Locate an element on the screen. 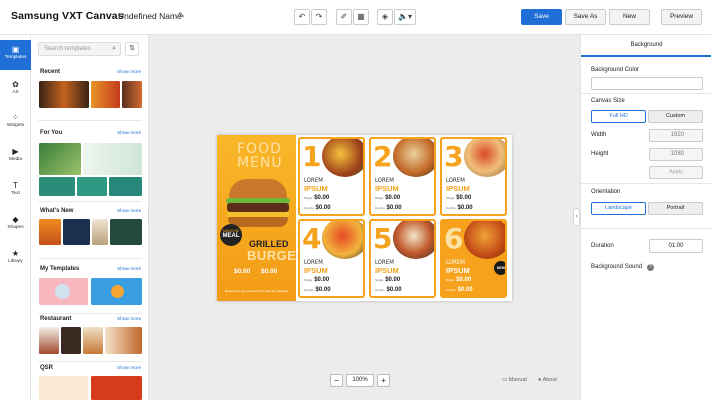 The image size is (711, 400). duration-input: 01:00 is located at coordinates (676, 246).